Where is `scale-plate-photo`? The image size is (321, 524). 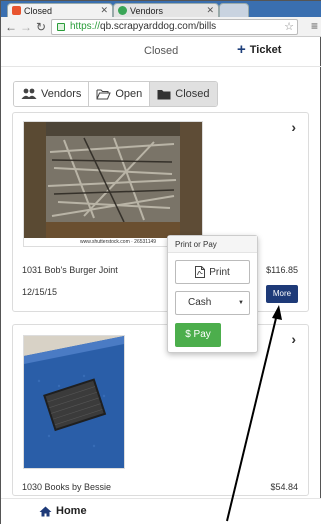
scale-plate-photo is located at coordinates (74, 402).